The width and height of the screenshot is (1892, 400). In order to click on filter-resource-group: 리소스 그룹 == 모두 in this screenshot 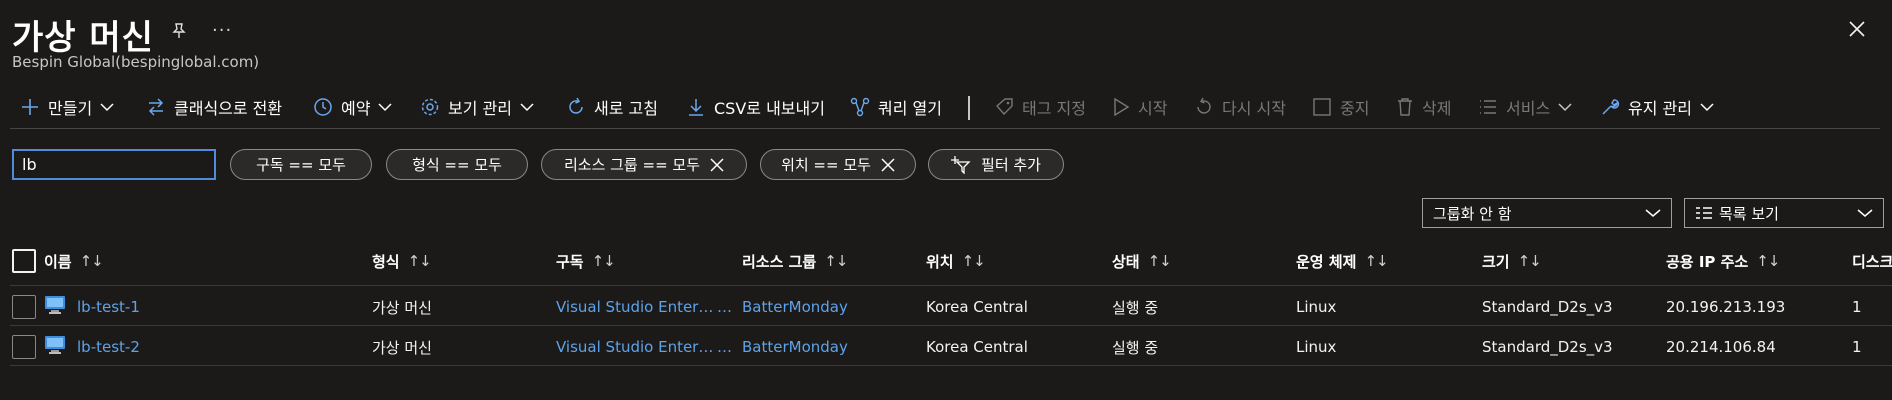, I will do `click(644, 164)`.